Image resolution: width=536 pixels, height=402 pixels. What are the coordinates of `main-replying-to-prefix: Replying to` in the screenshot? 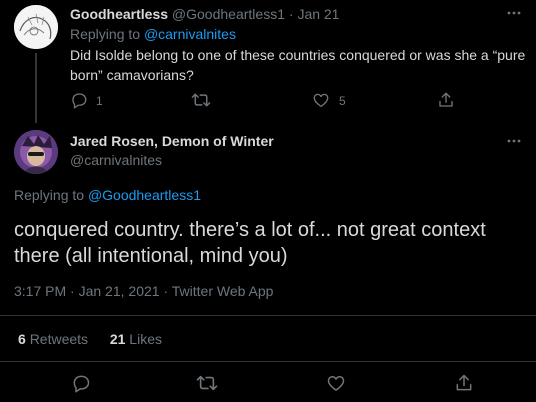 It's located at (49, 195).